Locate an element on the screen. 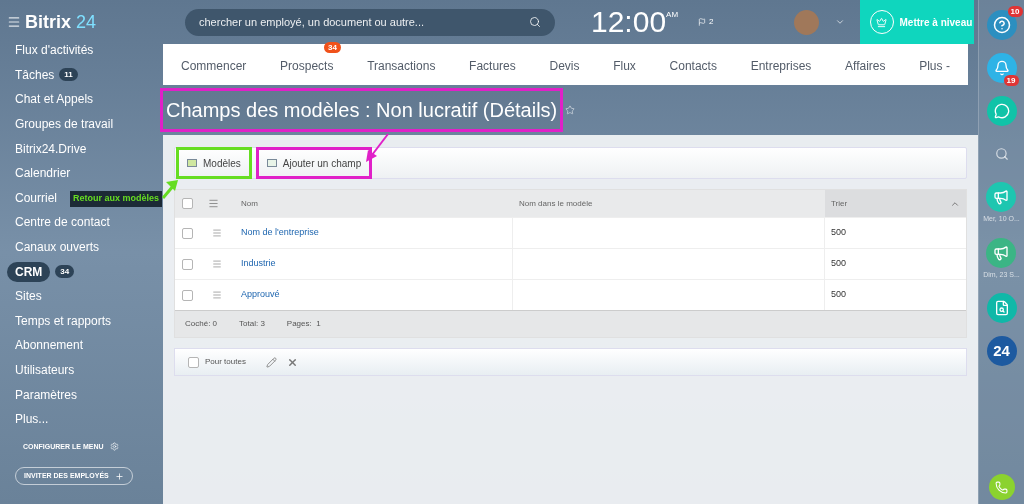 The width and height of the screenshot is (1024, 504). nav-tab: Plus - is located at coordinates (934, 65).